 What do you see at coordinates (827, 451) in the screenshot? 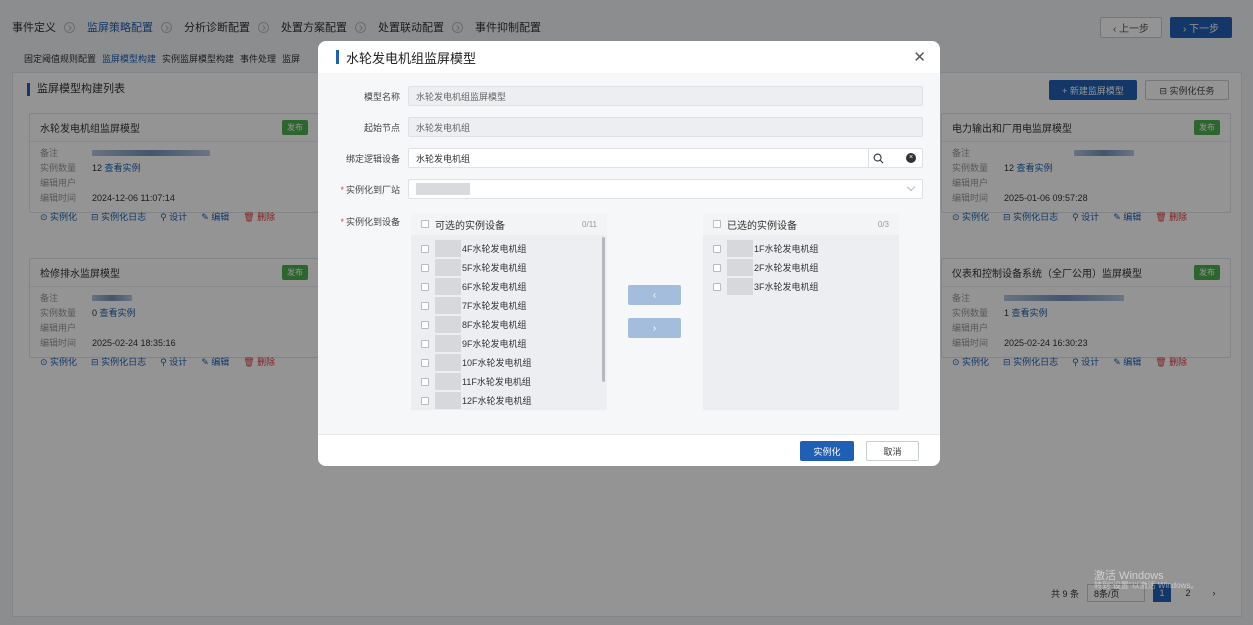
I see `instantiate-button: 实例化` at bounding box center [827, 451].